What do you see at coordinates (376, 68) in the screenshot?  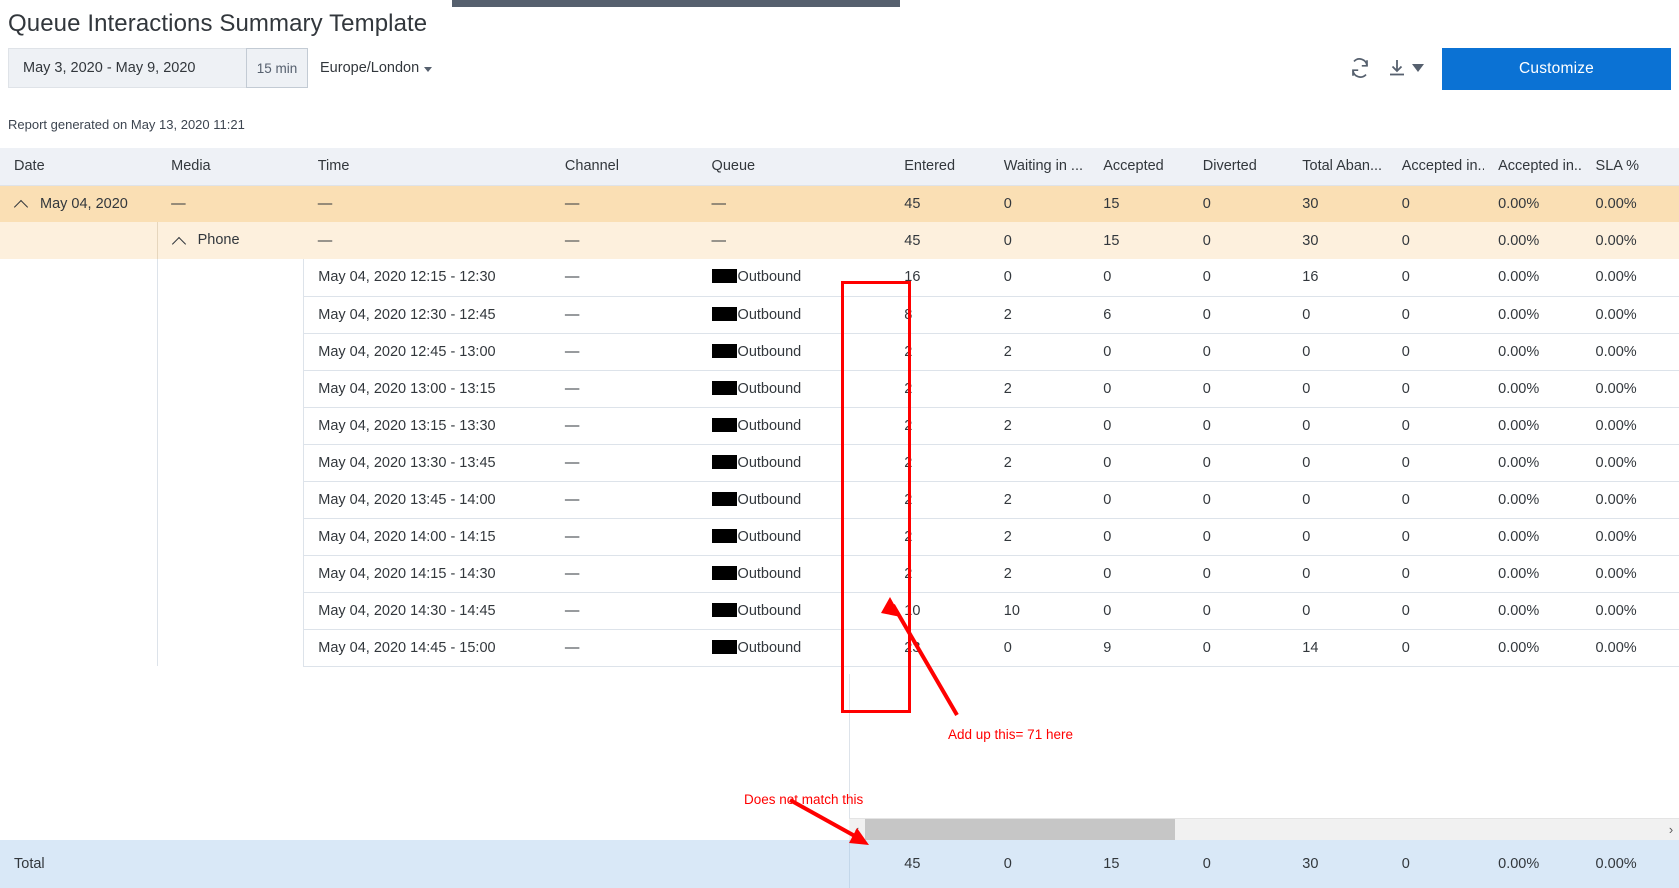 I see `timezone-selector: Europe/London` at bounding box center [376, 68].